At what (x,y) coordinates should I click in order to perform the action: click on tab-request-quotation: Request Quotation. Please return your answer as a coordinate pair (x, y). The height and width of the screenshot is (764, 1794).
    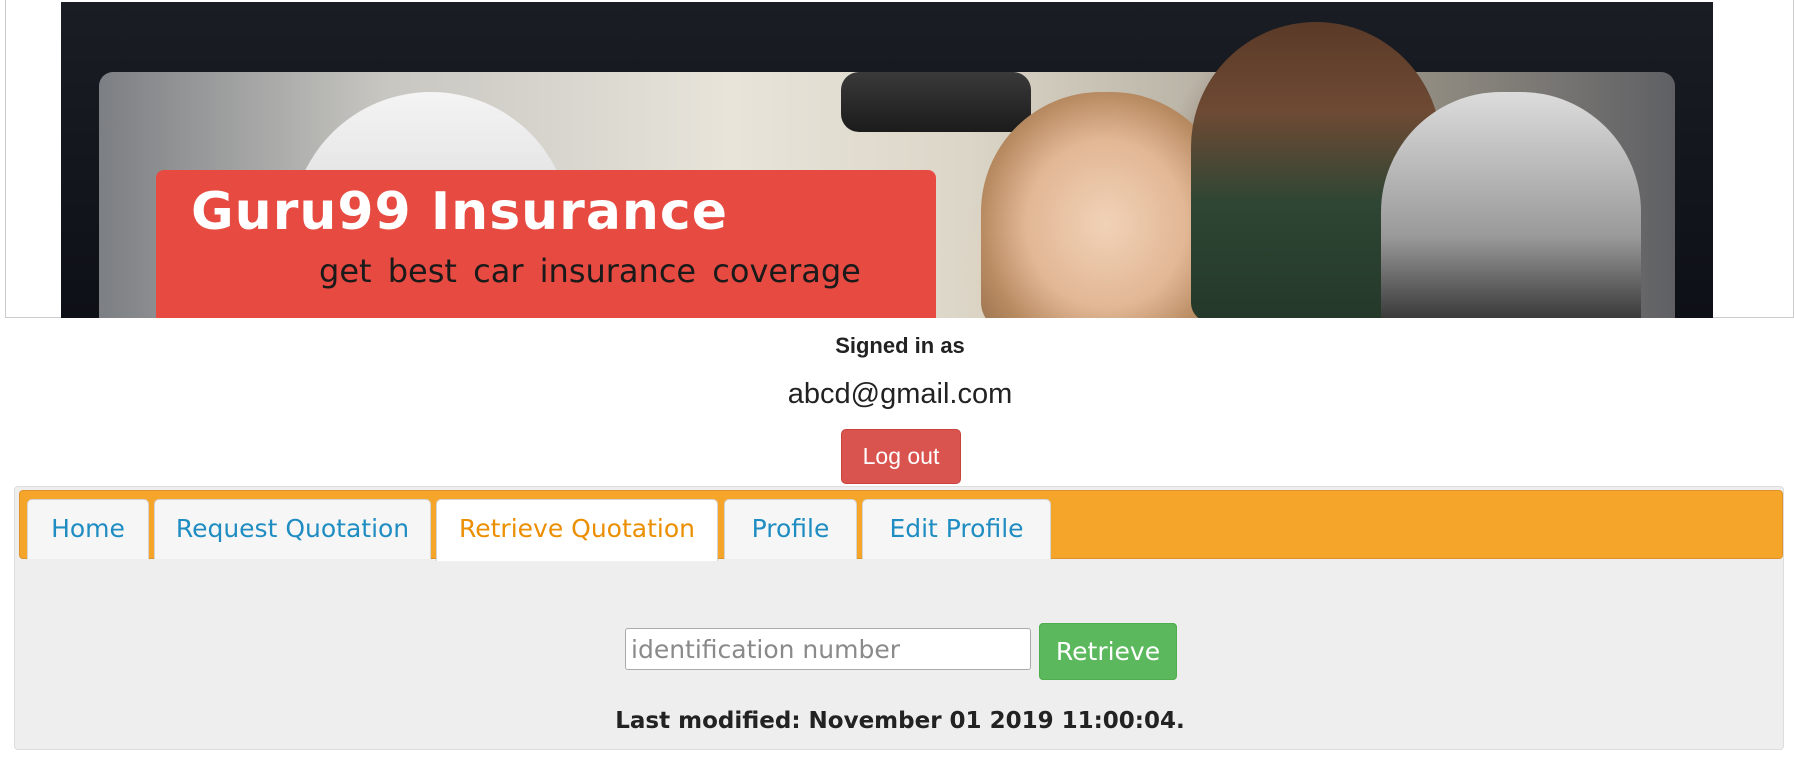
    Looking at the image, I should click on (292, 529).